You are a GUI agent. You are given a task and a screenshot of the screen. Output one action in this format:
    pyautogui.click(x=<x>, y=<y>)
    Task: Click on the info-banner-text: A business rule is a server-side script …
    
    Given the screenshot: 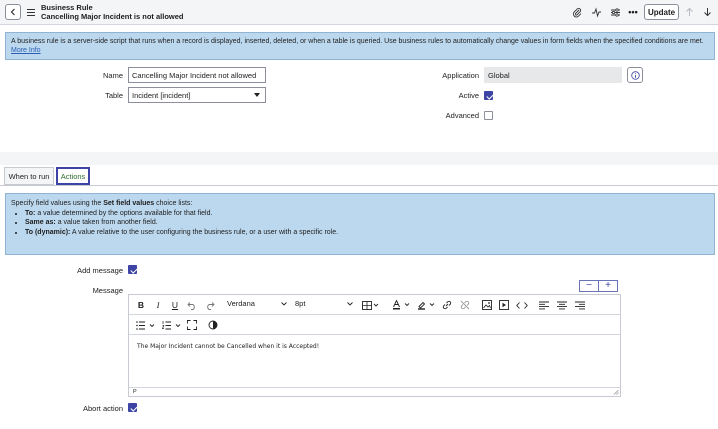 What is the action you would take?
    pyautogui.click(x=357, y=41)
    